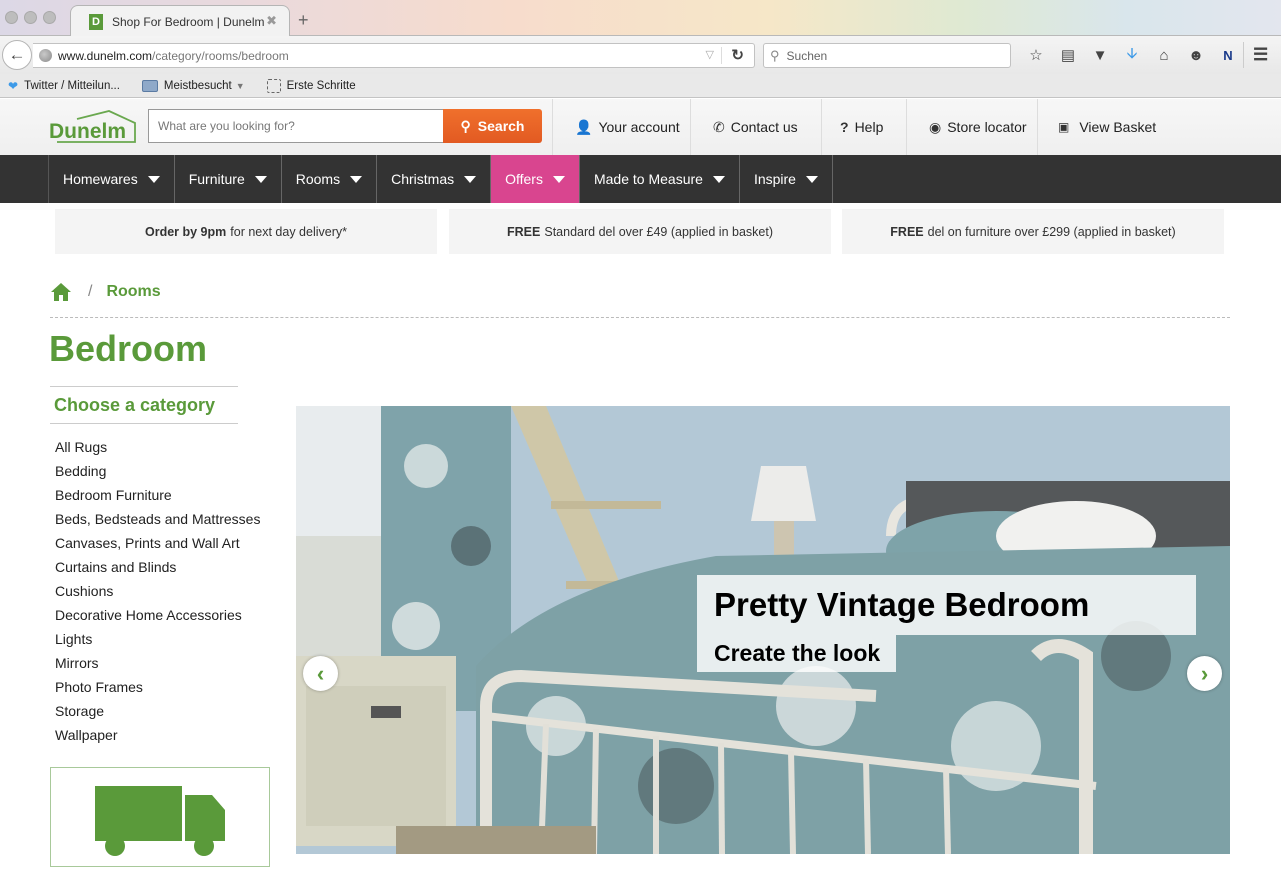  What do you see at coordinates (185, 231) in the screenshot?
I see `delivery-bold: Order by 9pm` at bounding box center [185, 231].